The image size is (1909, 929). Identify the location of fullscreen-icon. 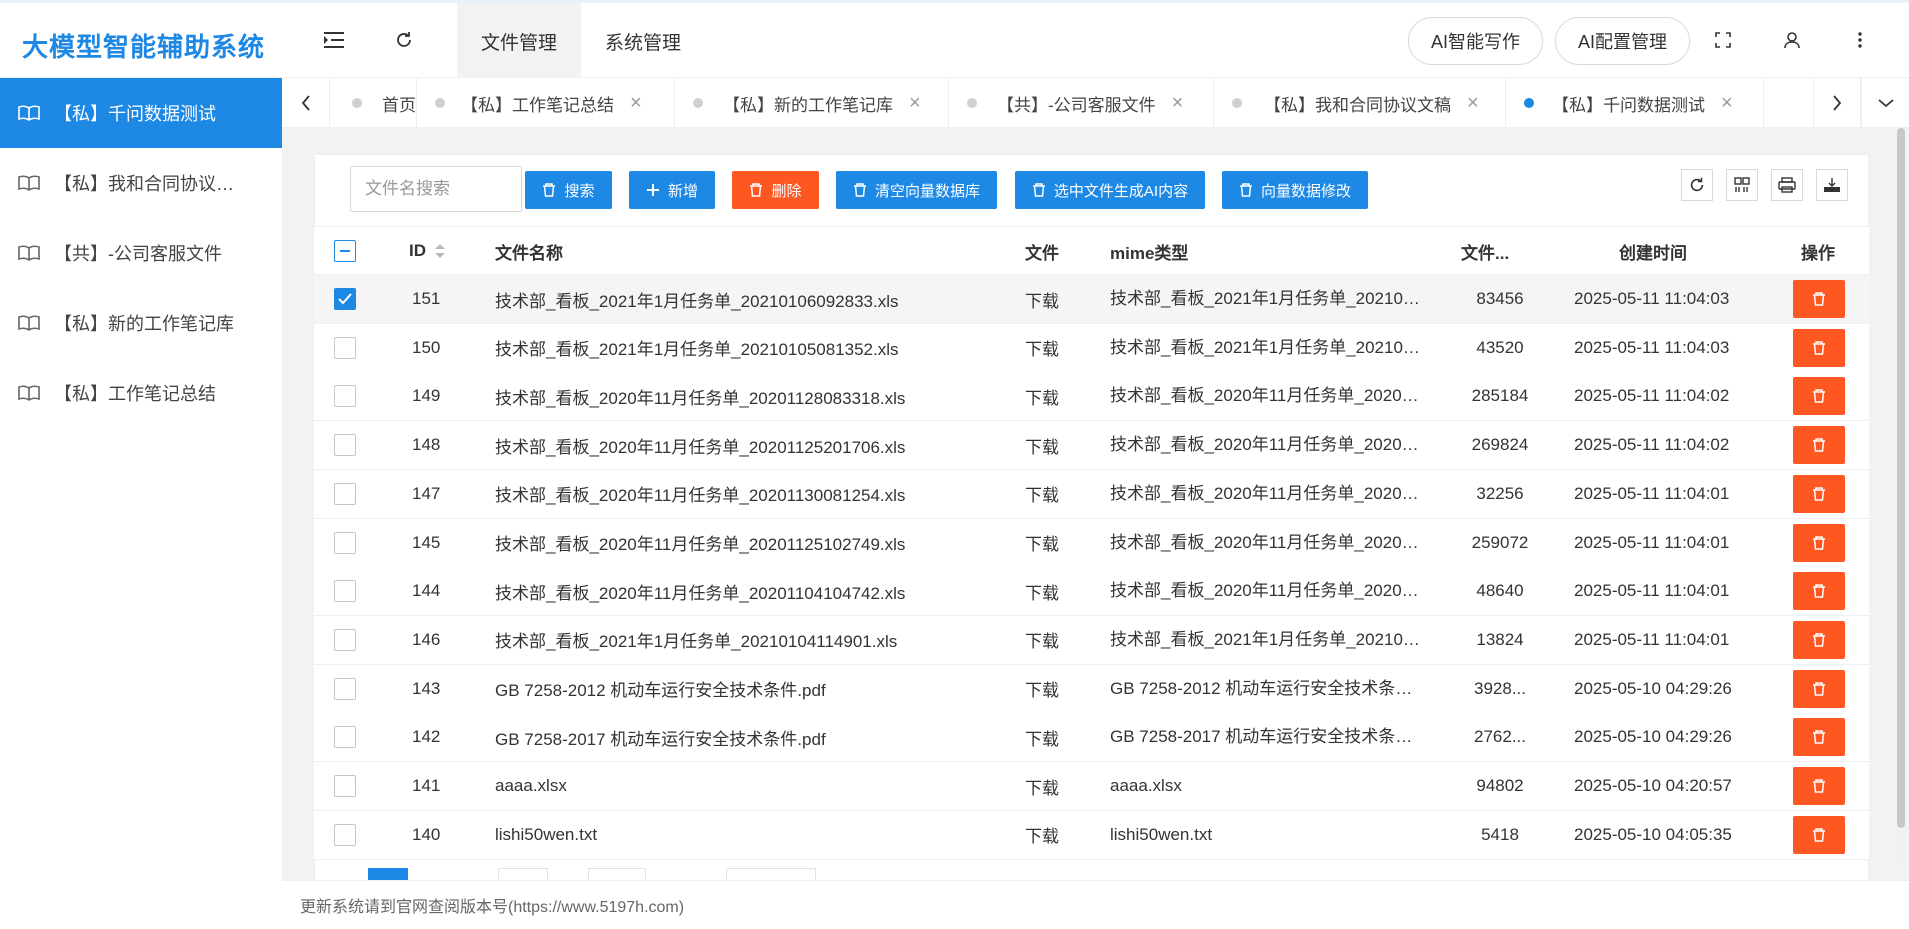
(1723, 40).